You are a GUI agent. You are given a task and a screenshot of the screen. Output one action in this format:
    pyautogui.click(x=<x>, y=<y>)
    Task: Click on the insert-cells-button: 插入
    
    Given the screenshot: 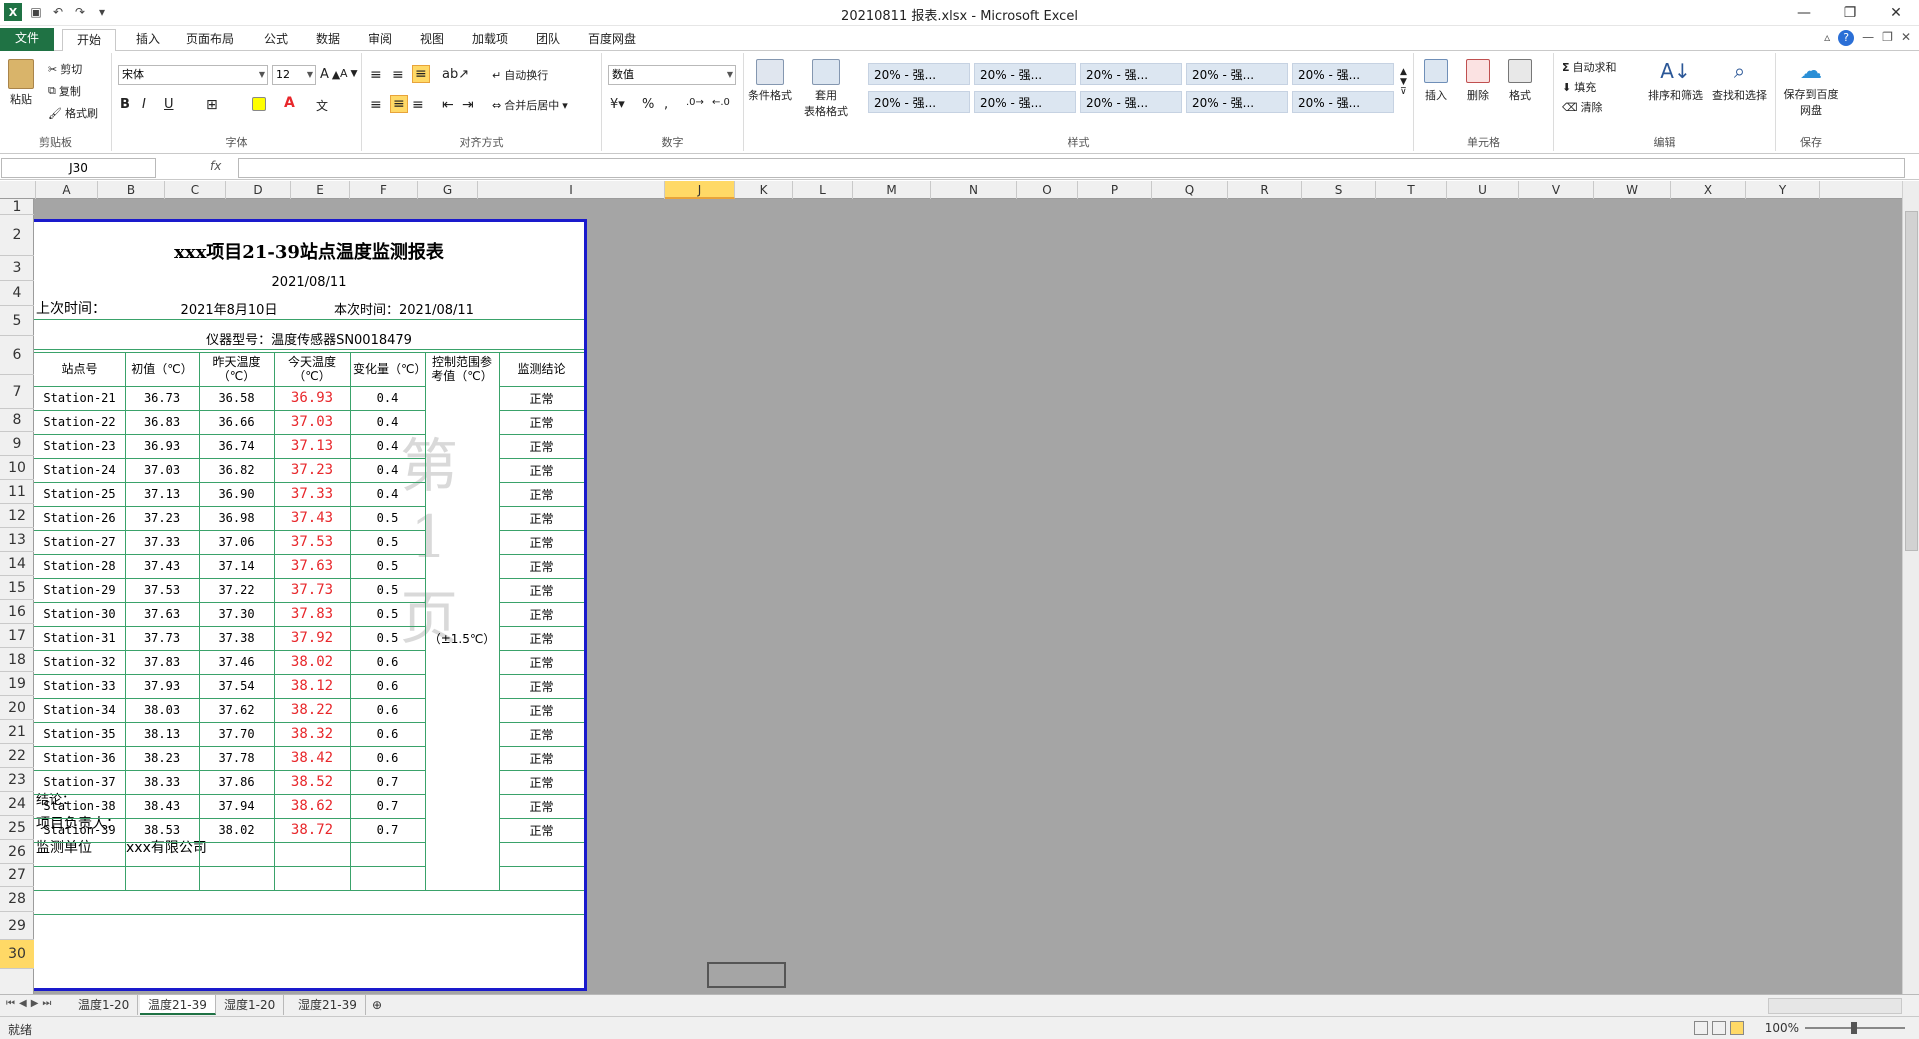 What is the action you would take?
    pyautogui.click(x=1436, y=81)
    